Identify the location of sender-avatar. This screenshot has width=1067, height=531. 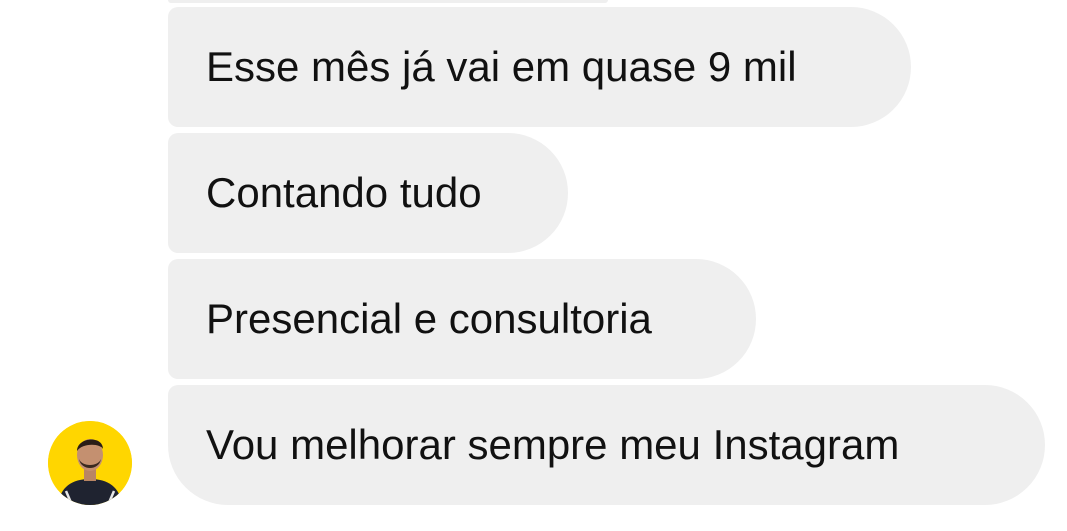
(90, 463).